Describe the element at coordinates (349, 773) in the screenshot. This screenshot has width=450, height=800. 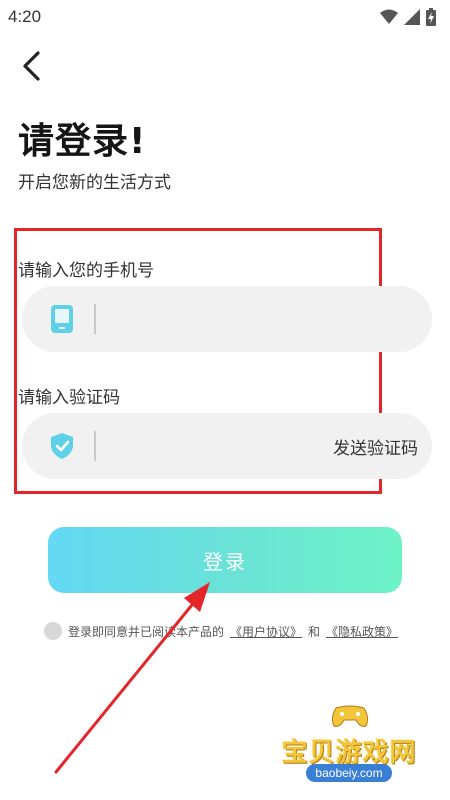
I see `watermark-domain: baobeiy.com` at that location.